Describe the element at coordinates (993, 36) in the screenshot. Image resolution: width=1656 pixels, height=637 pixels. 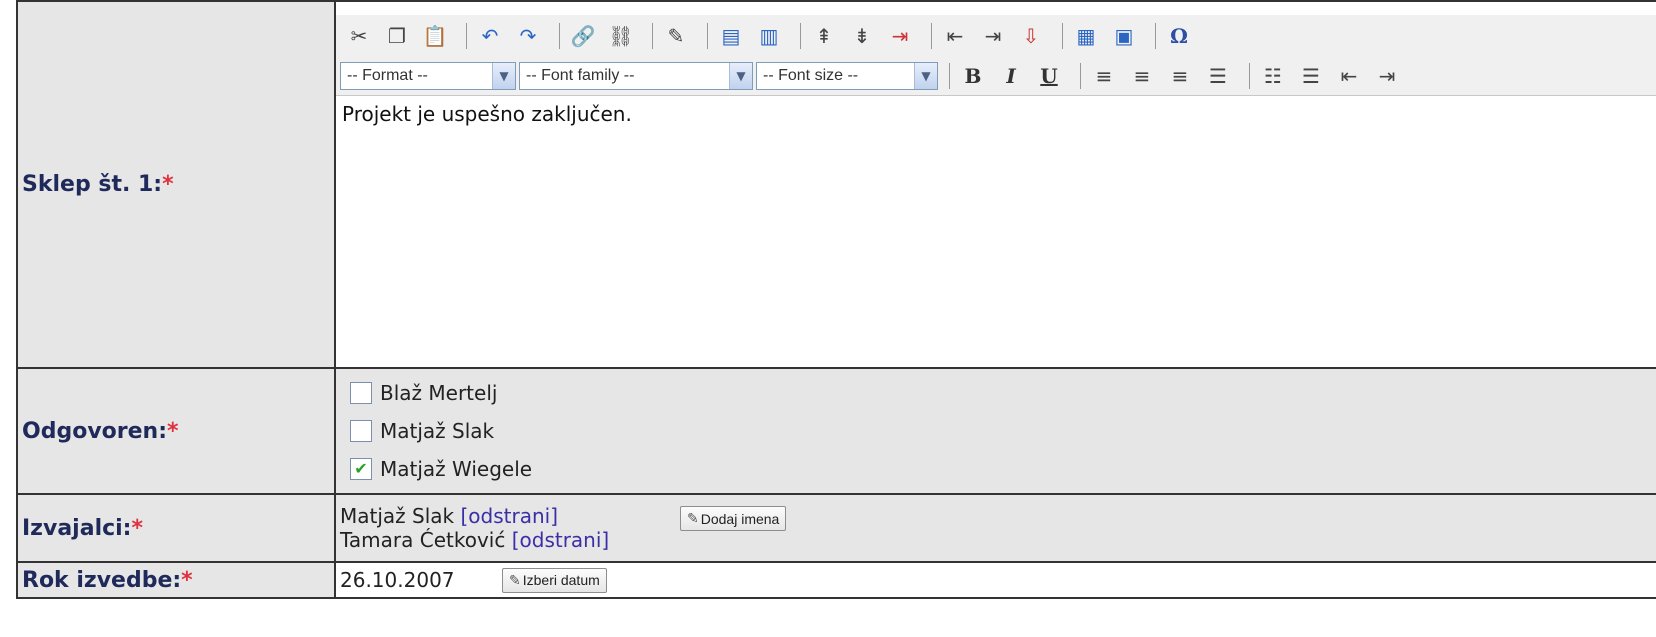
I see `insert-col-after-icon: ⇥` at that location.